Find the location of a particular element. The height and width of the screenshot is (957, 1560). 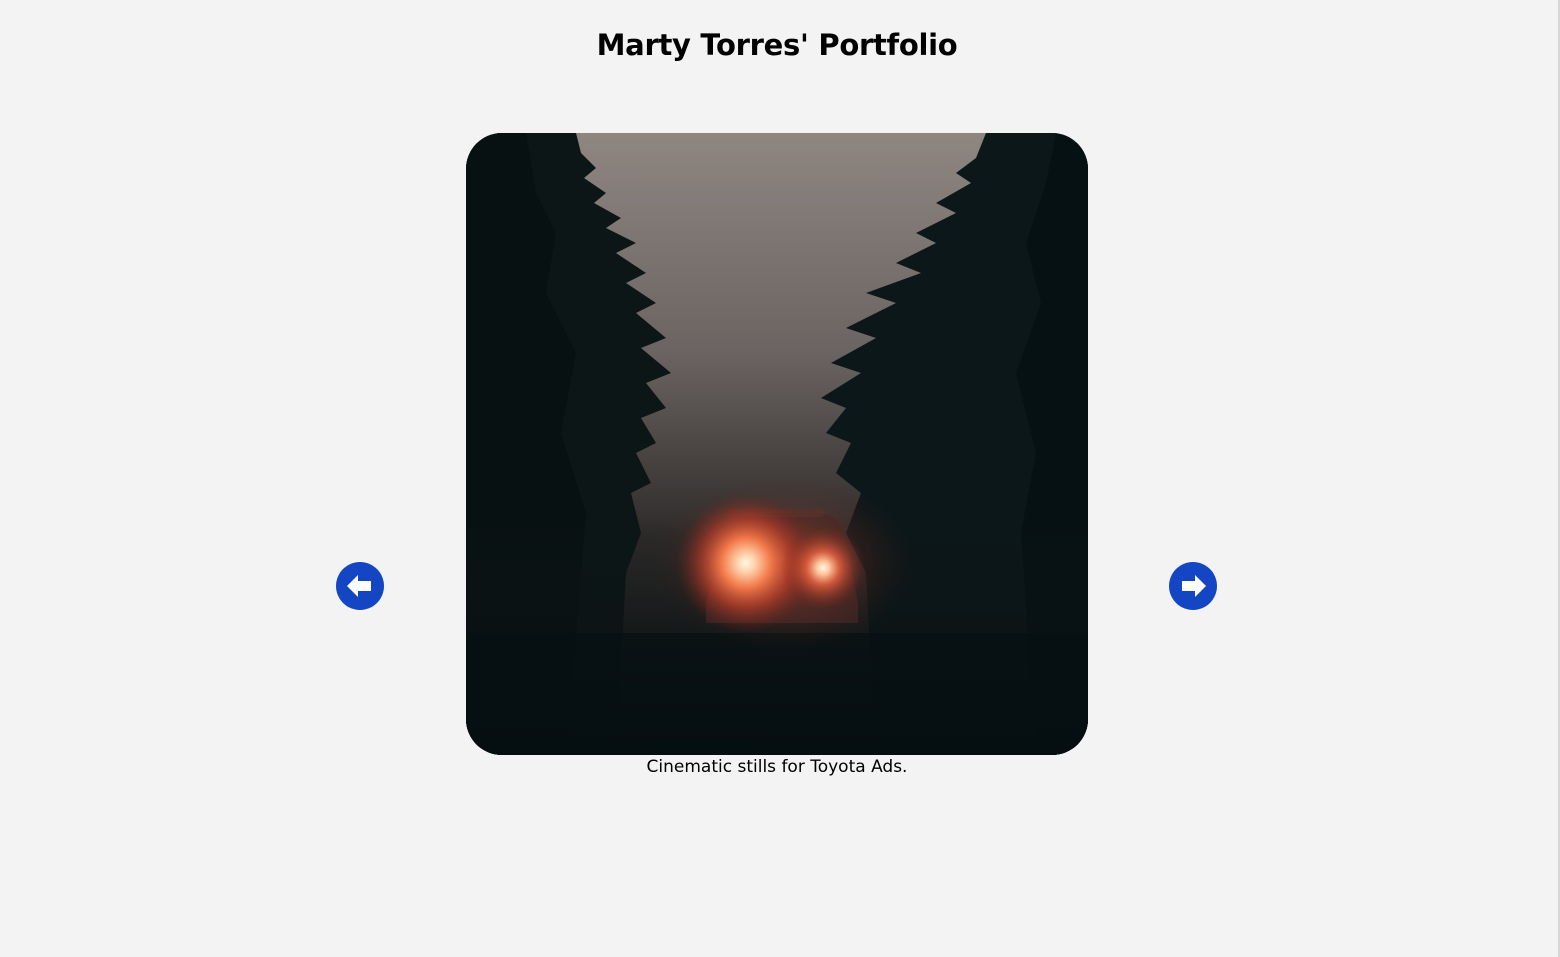

arrow-circle-right-icon is located at coordinates (1193, 586).